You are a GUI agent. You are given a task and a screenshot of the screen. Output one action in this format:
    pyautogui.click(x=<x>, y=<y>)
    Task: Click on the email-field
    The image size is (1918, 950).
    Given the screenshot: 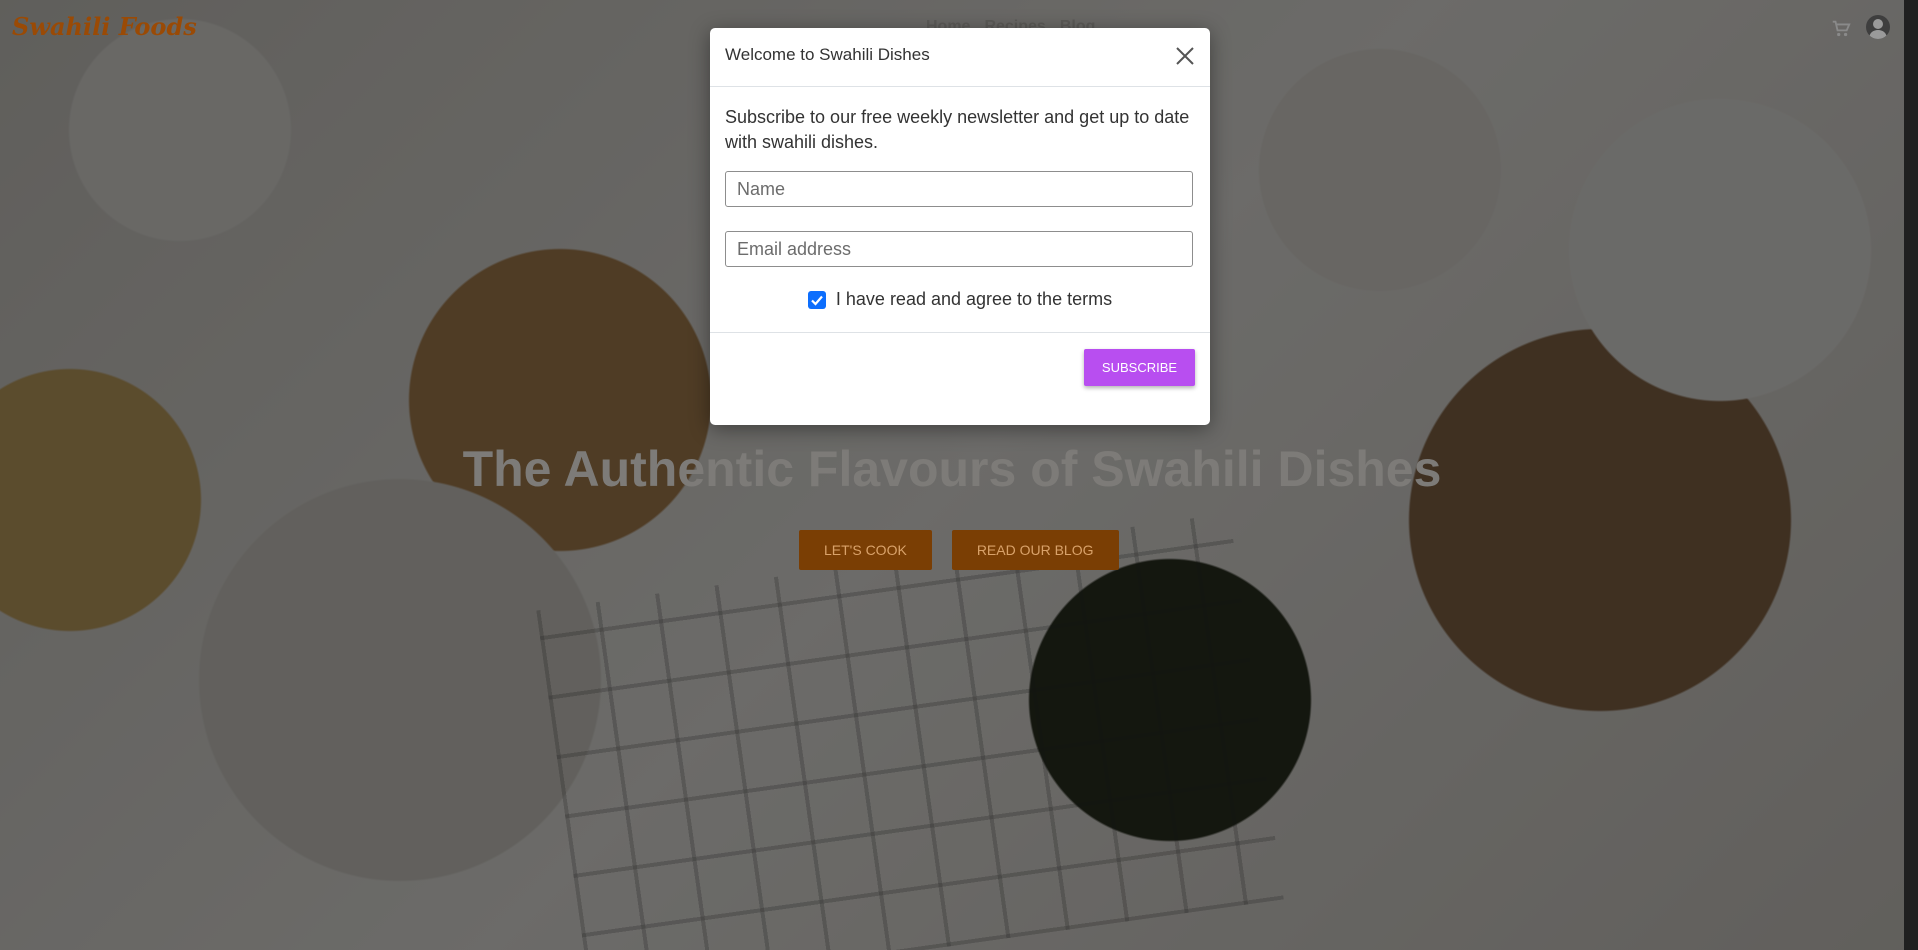 What is the action you would take?
    pyautogui.click(x=959, y=249)
    